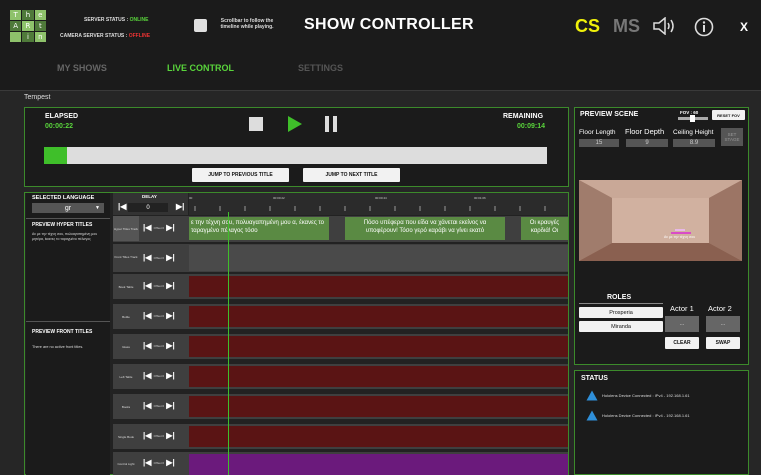 This screenshot has height=475, width=761. What do you see at coordinates (378, 258) in the screenshot?
I see `track-area` at bounding box center [378, 258].